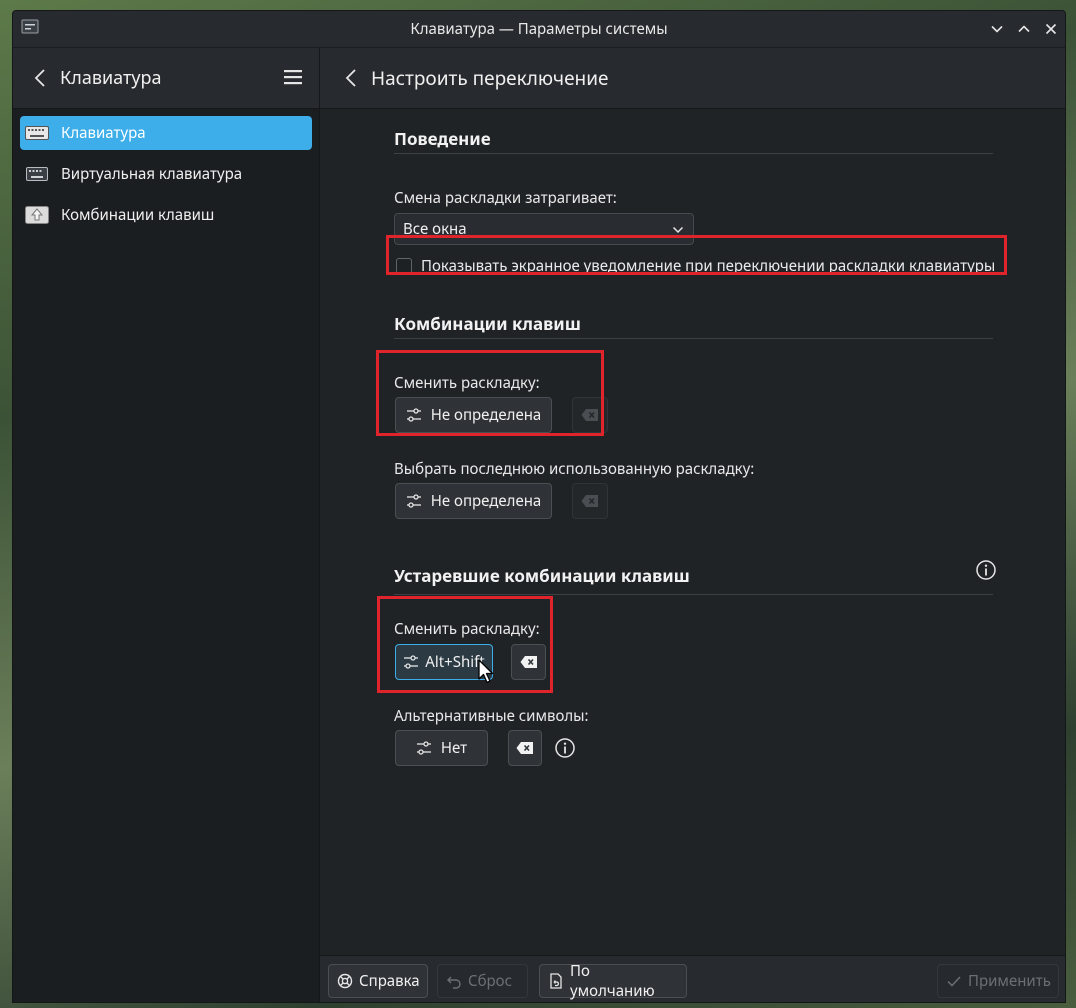 The width and height of the screenshot is (1076, 1008). Describe the element at coordinates (542, 575) in the screenshot. I see `legacy-section-title: Устаревшие комбинации клавиш` at that location.